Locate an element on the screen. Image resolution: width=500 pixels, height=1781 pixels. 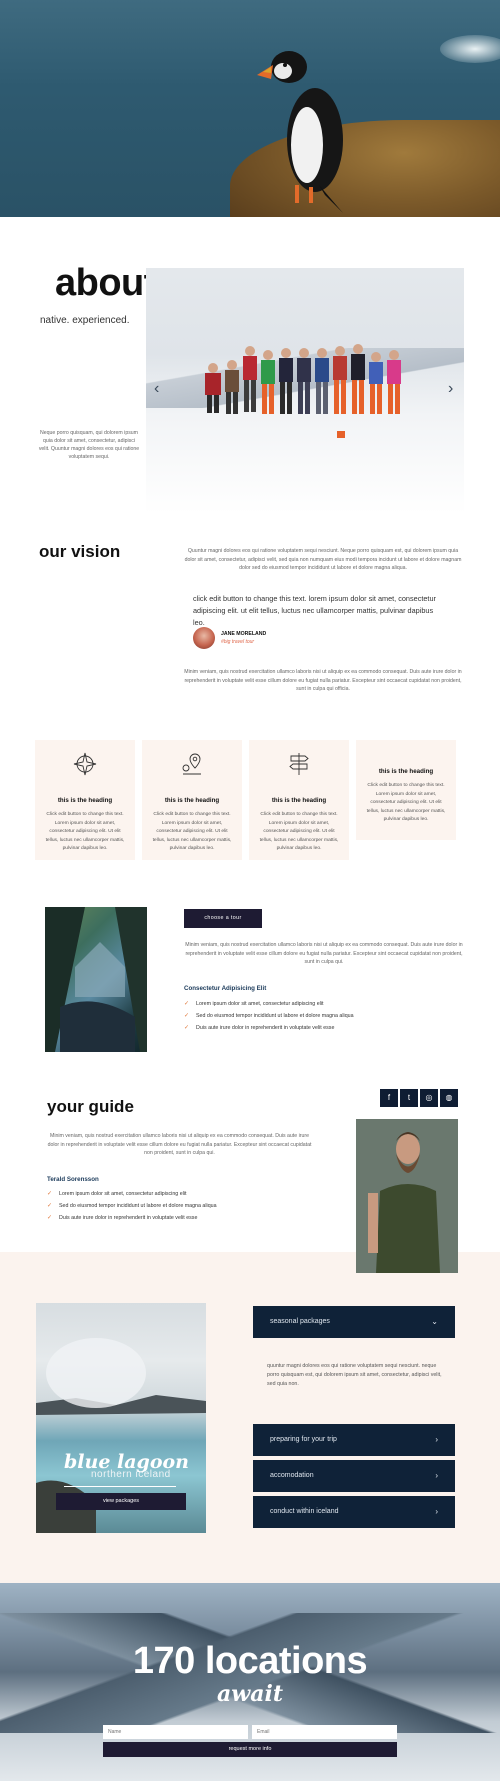
slider-prev-arrow: ‹ is located at coordinates (156, 389).